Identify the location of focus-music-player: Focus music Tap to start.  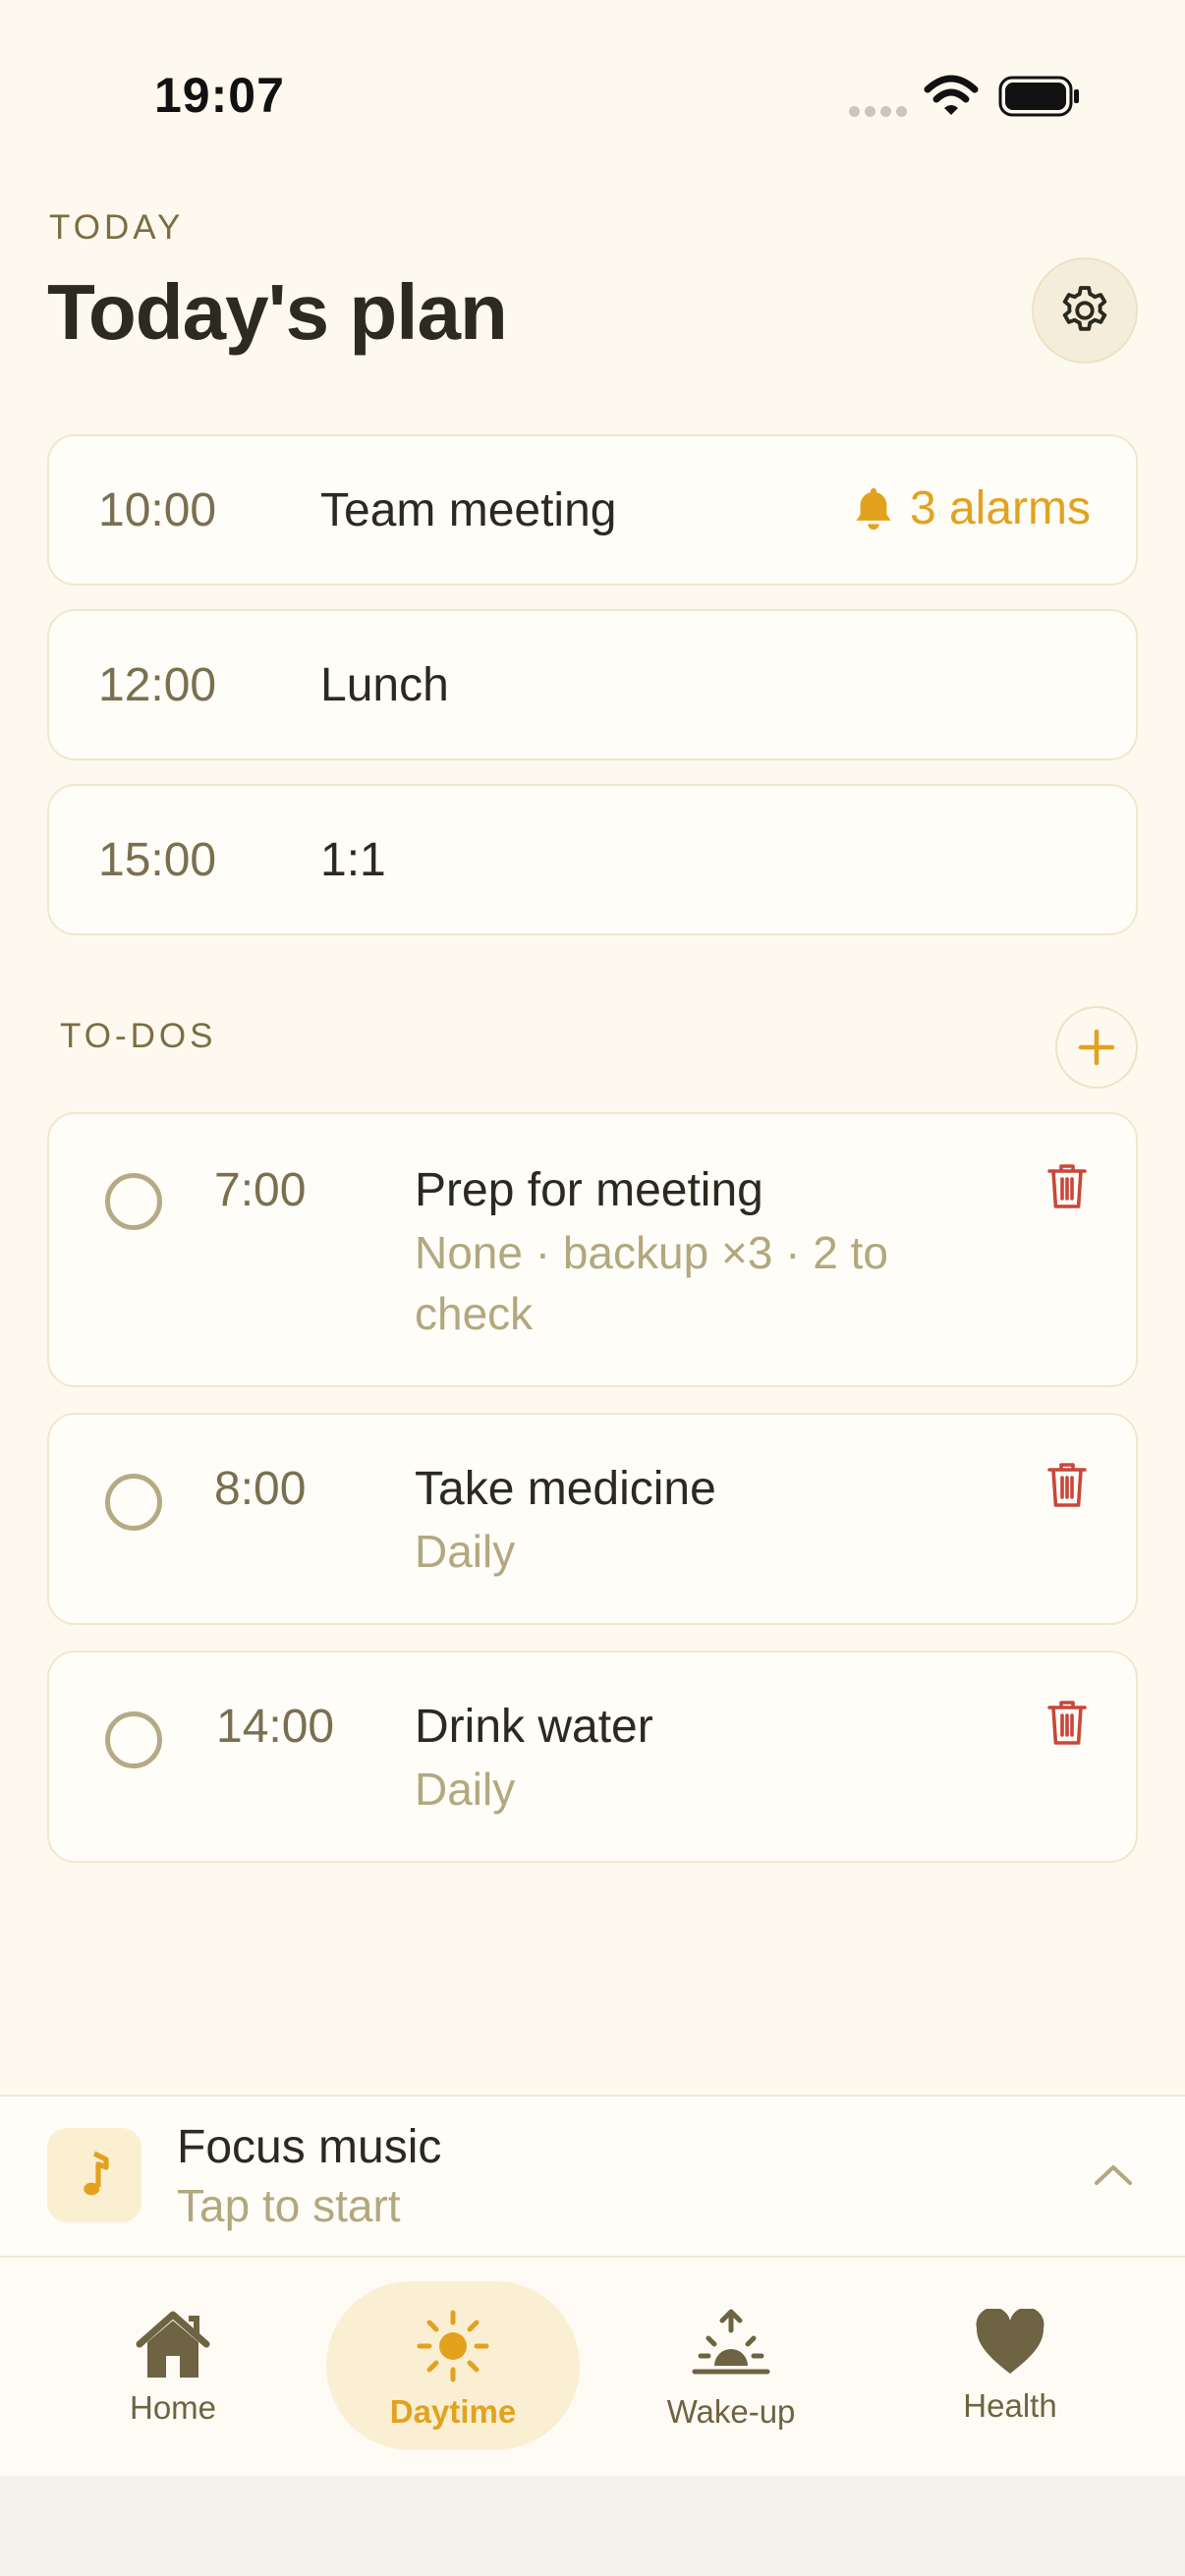
(592, 2176).